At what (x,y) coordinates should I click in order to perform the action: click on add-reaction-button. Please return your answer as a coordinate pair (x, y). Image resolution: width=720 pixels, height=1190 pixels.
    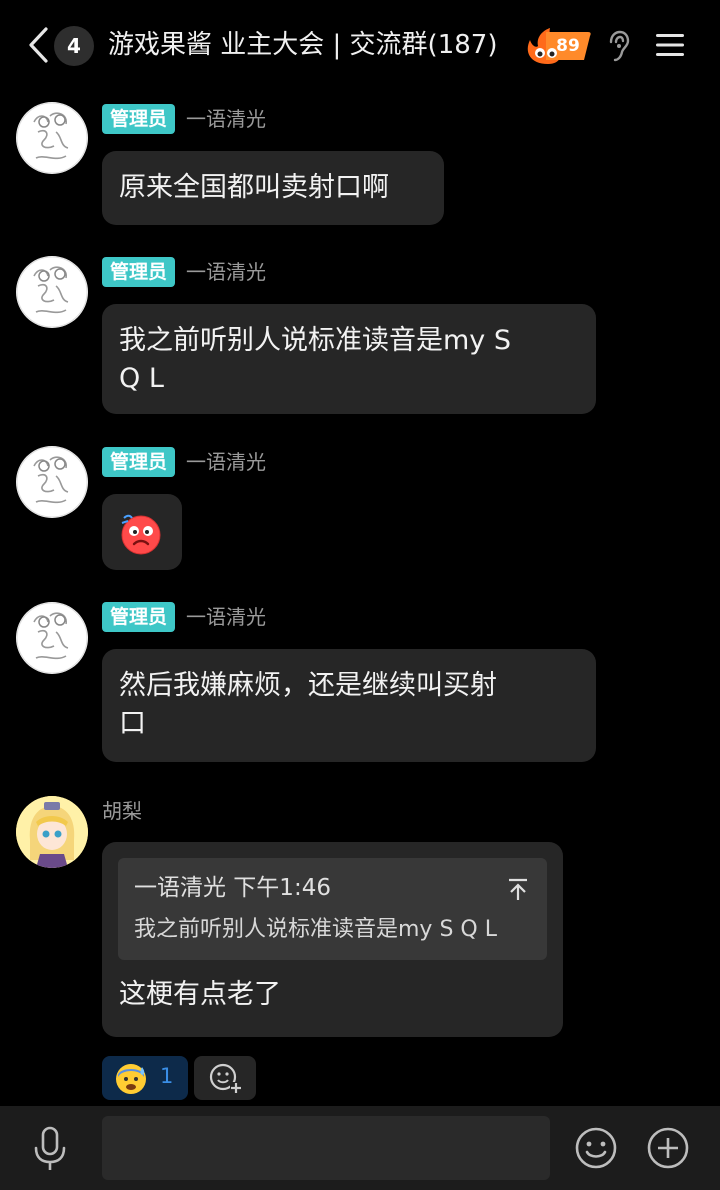
    Looking at the image, I should click on (225, 1078).